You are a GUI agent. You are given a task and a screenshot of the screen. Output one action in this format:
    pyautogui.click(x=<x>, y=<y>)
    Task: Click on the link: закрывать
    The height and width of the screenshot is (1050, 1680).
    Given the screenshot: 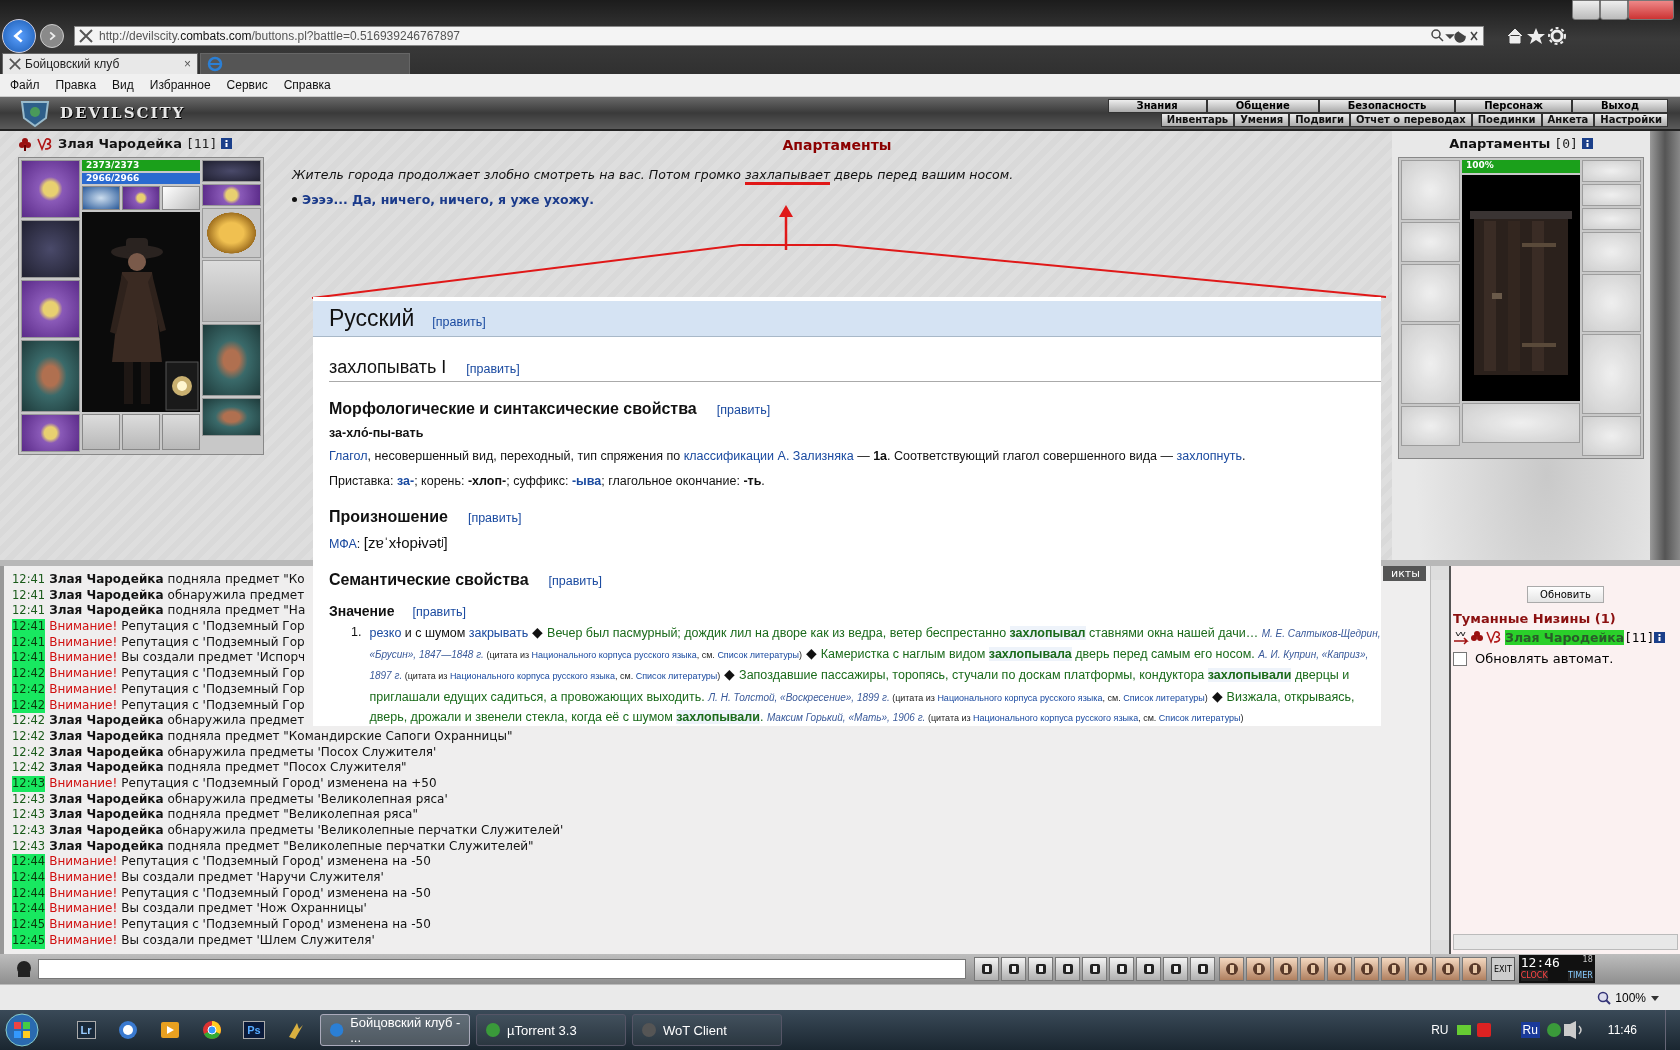 What is the action you would take?
    pyautogui.click(x=498, y=633)
    